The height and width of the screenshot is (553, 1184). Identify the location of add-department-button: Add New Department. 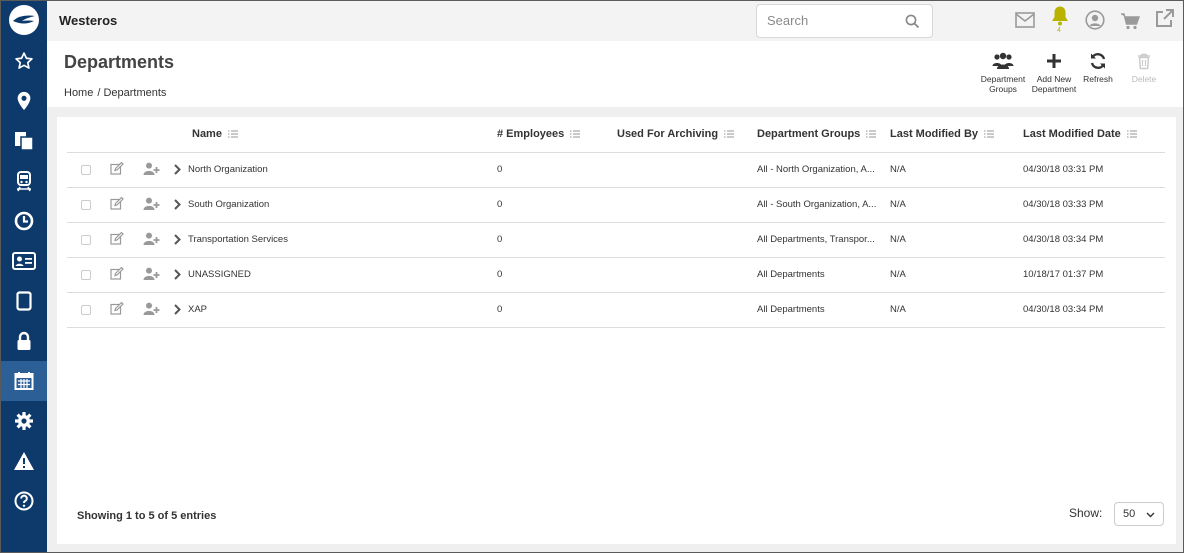
(1054, 72).